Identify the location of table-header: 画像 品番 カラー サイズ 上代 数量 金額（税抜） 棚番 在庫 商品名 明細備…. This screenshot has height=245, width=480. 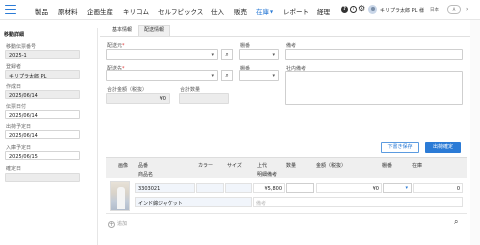
(286, 167).